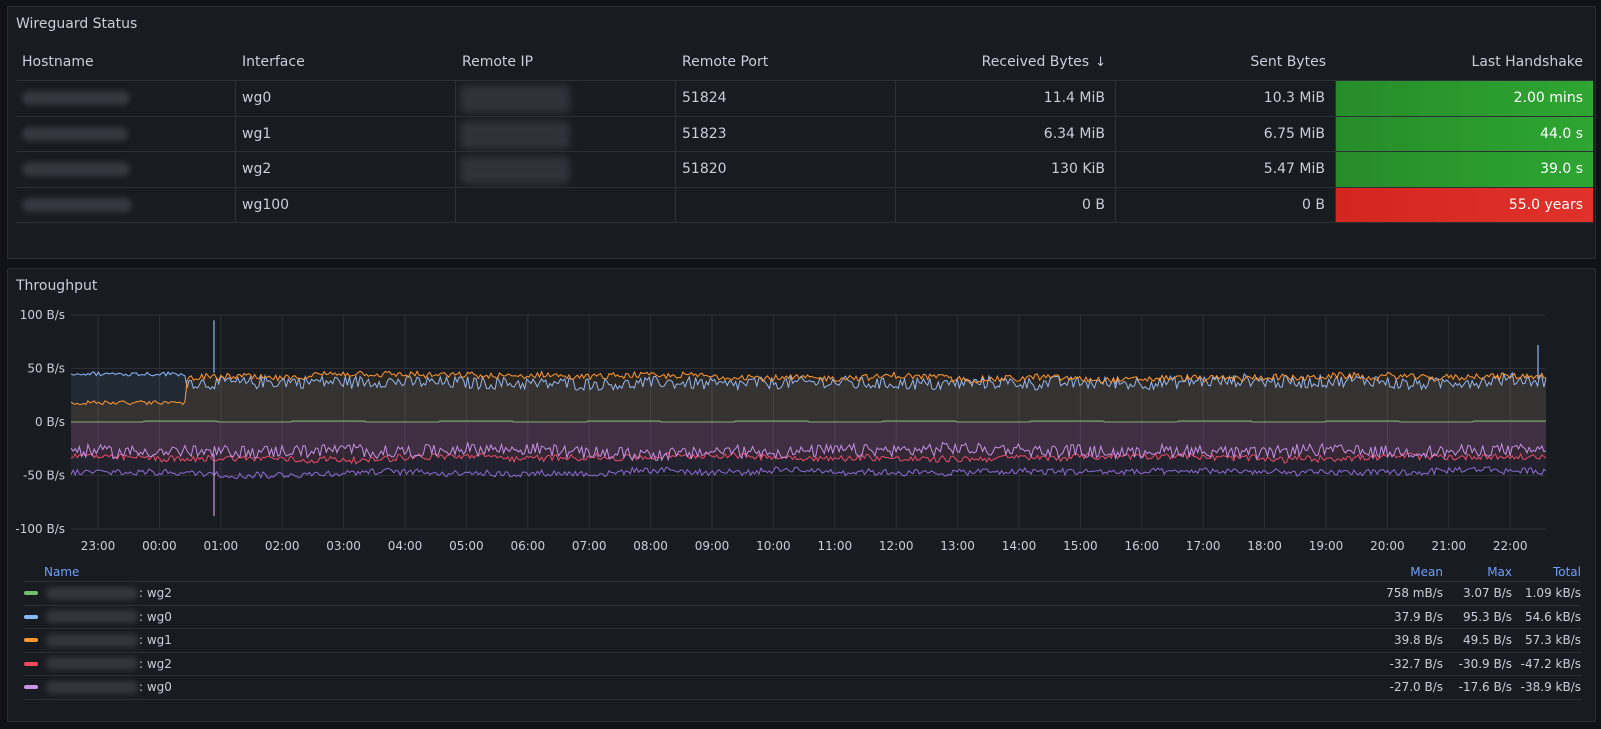  What do you see at coordinates (802, 617) in the screenshot?
I see `legend-row: : wg0 37.9 B/s 95.3 B/s 54.6 kB/s` at bounding box center [802, 617].